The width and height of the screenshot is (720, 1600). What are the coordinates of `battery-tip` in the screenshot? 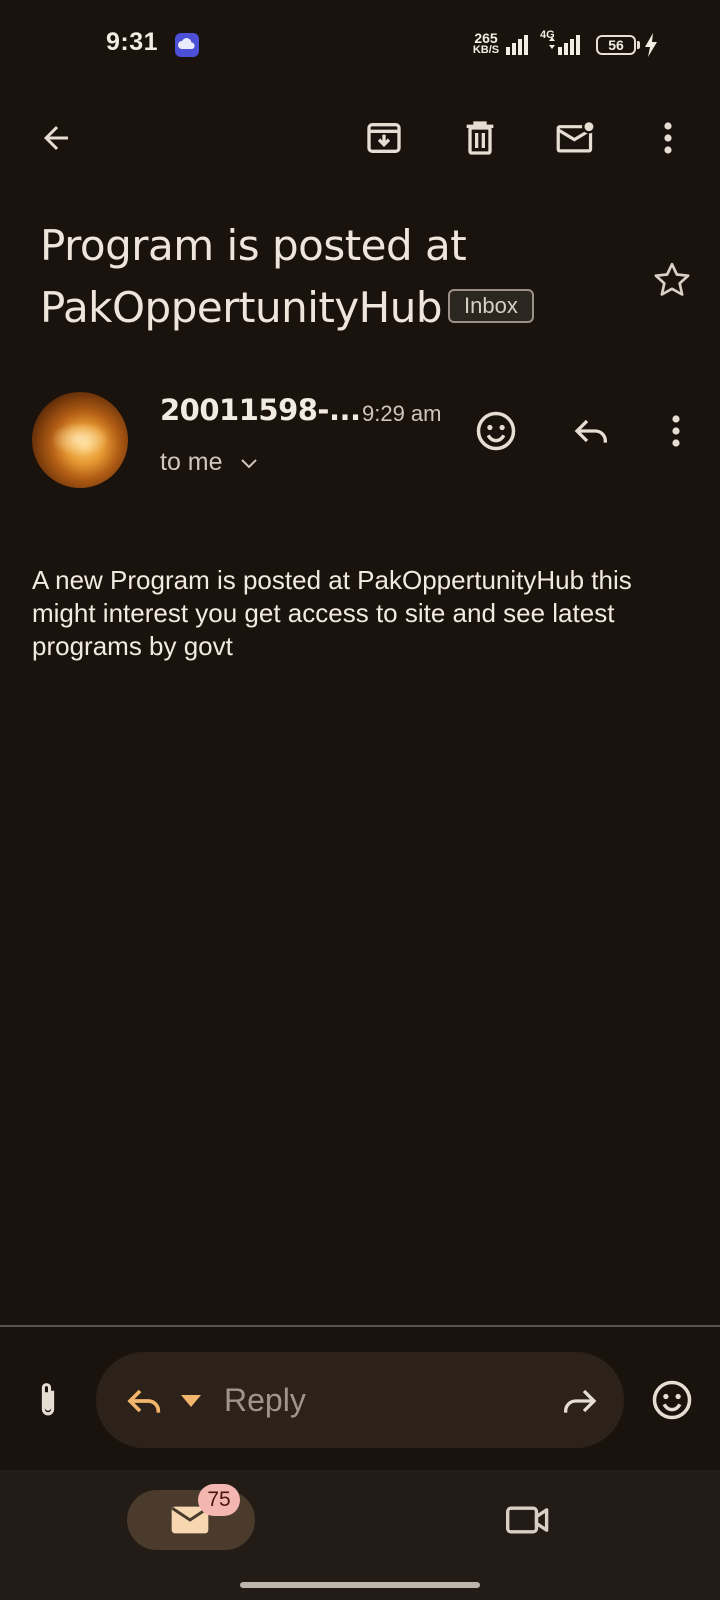 It's located at (638, 45).